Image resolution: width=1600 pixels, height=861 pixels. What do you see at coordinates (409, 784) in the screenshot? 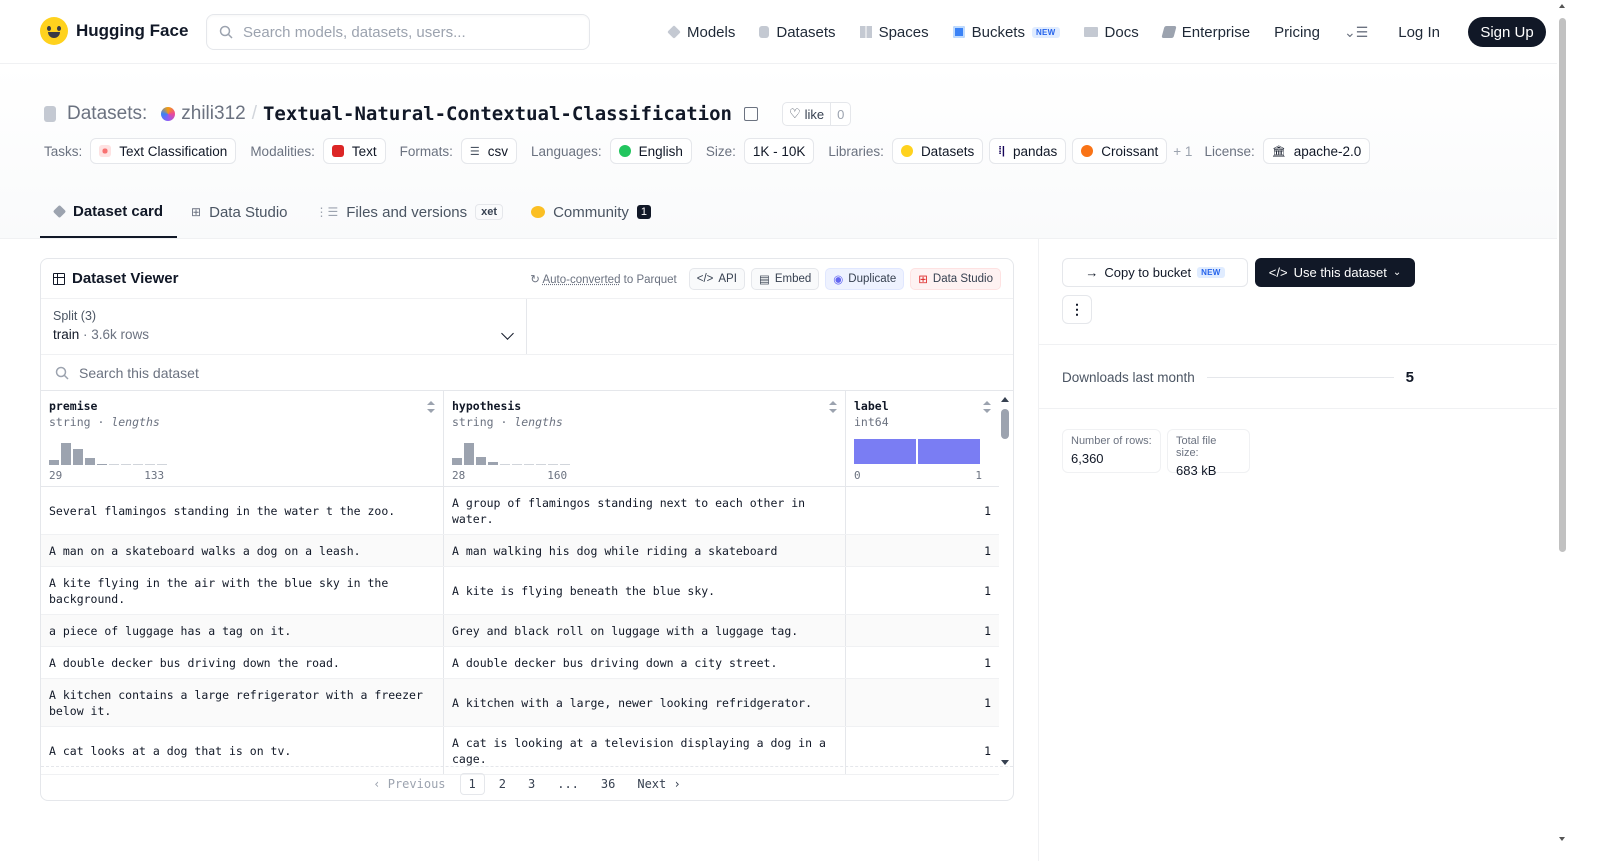
I see `previous-page: ‹ Previous` at bounding box center [409, 784].